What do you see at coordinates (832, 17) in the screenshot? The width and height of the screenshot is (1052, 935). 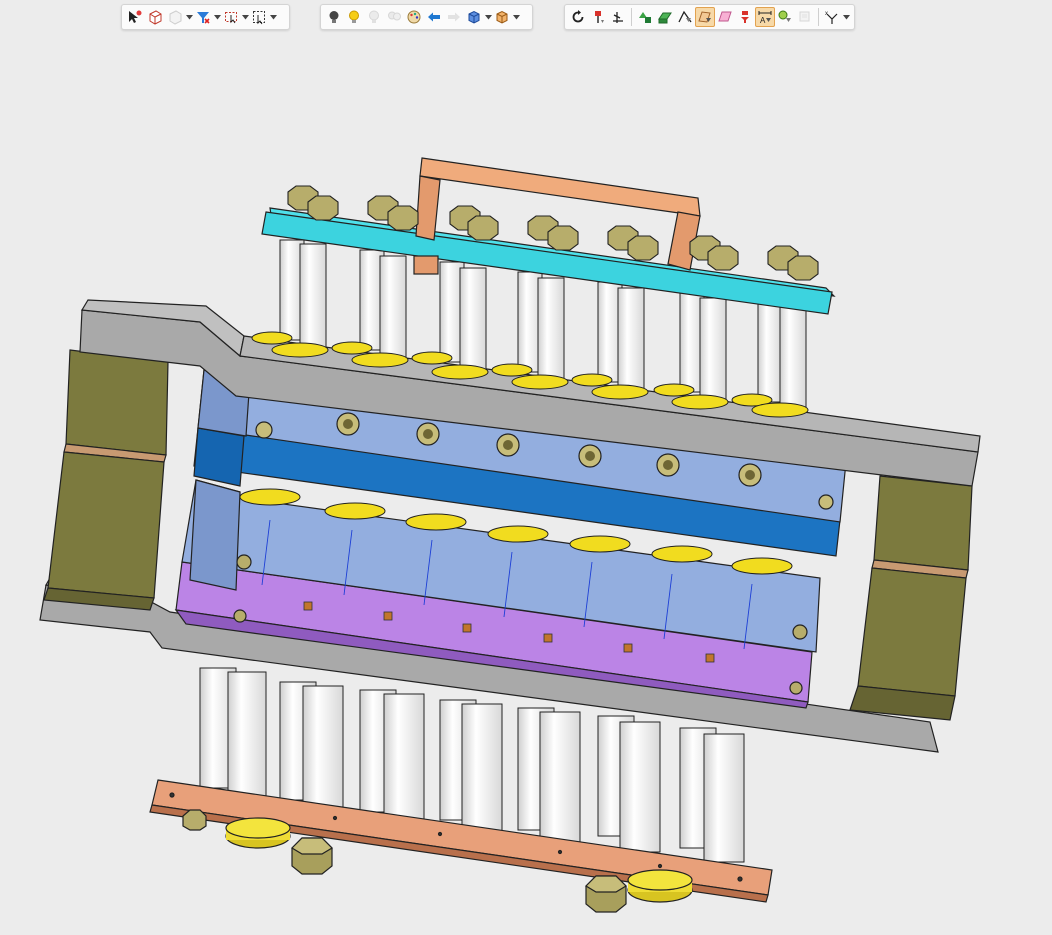 I see `coordinate-system-icon: x` at bounding box center [832, 17].